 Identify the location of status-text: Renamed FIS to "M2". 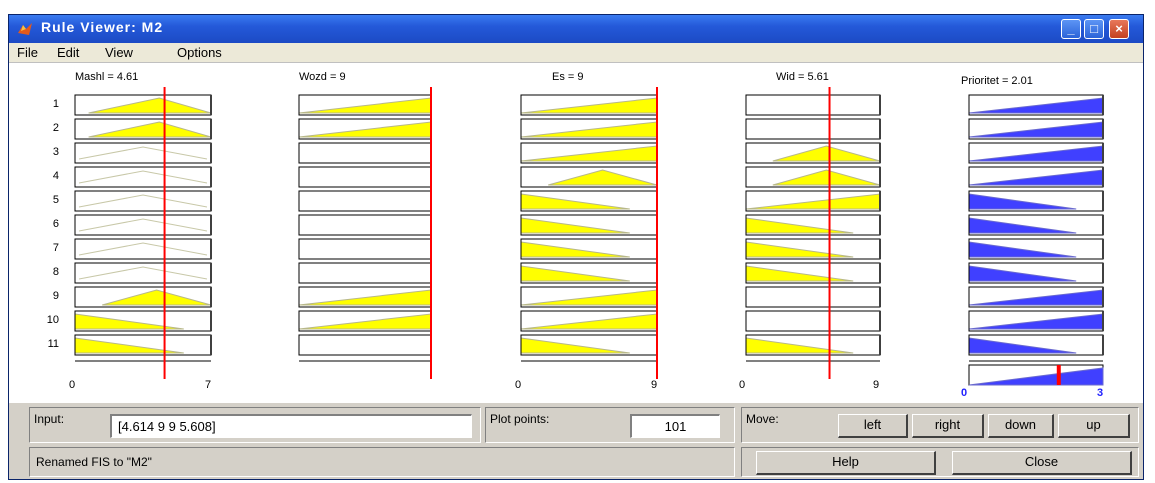
(94, 462).